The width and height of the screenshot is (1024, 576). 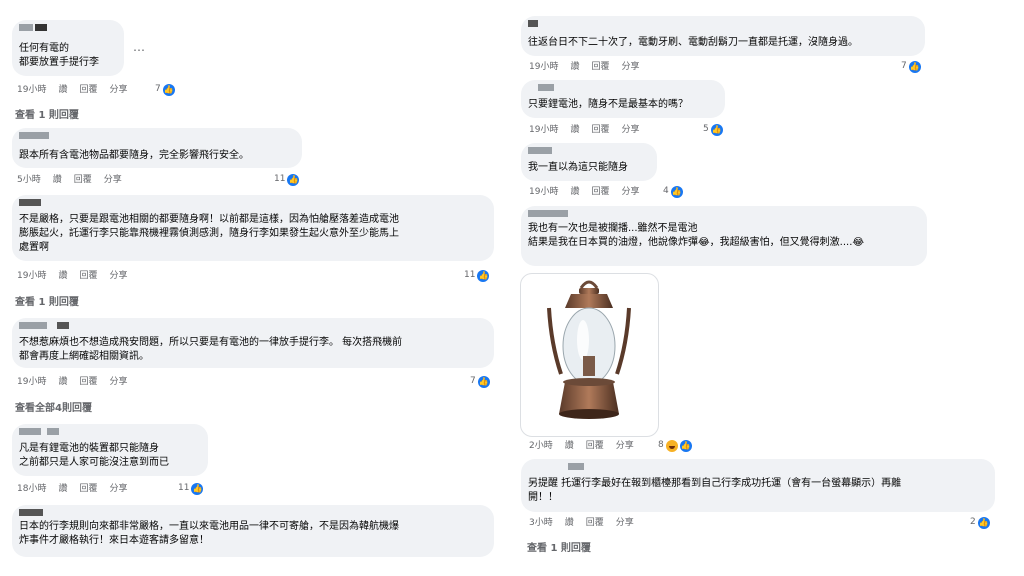 I want to click on comment-actions: 5小時 讚 回覆 分享, so click(x=75, y=180).